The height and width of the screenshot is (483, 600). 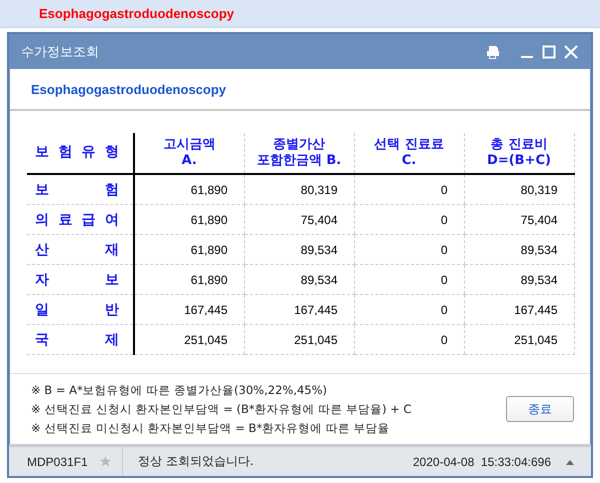 What do you see at coordinates (481, 461) in the screenshot?
I see `timestamp: 2020-04-08 15:33:04:696` at bounding box center [481, 461].